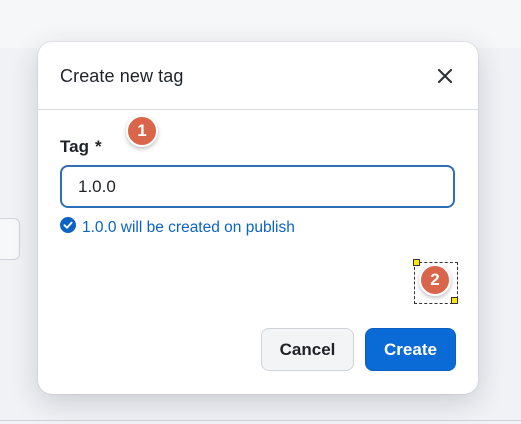 The width and height of the screenshot is (521, 424). I want to click on tag-label-text: Tag, so click(74, 146).